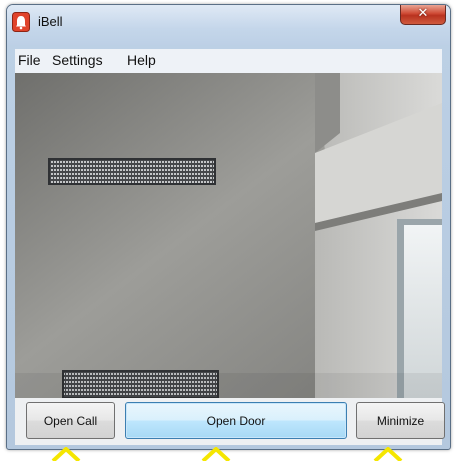  I want to click on menu-settings: Settings, so click(77, 60).